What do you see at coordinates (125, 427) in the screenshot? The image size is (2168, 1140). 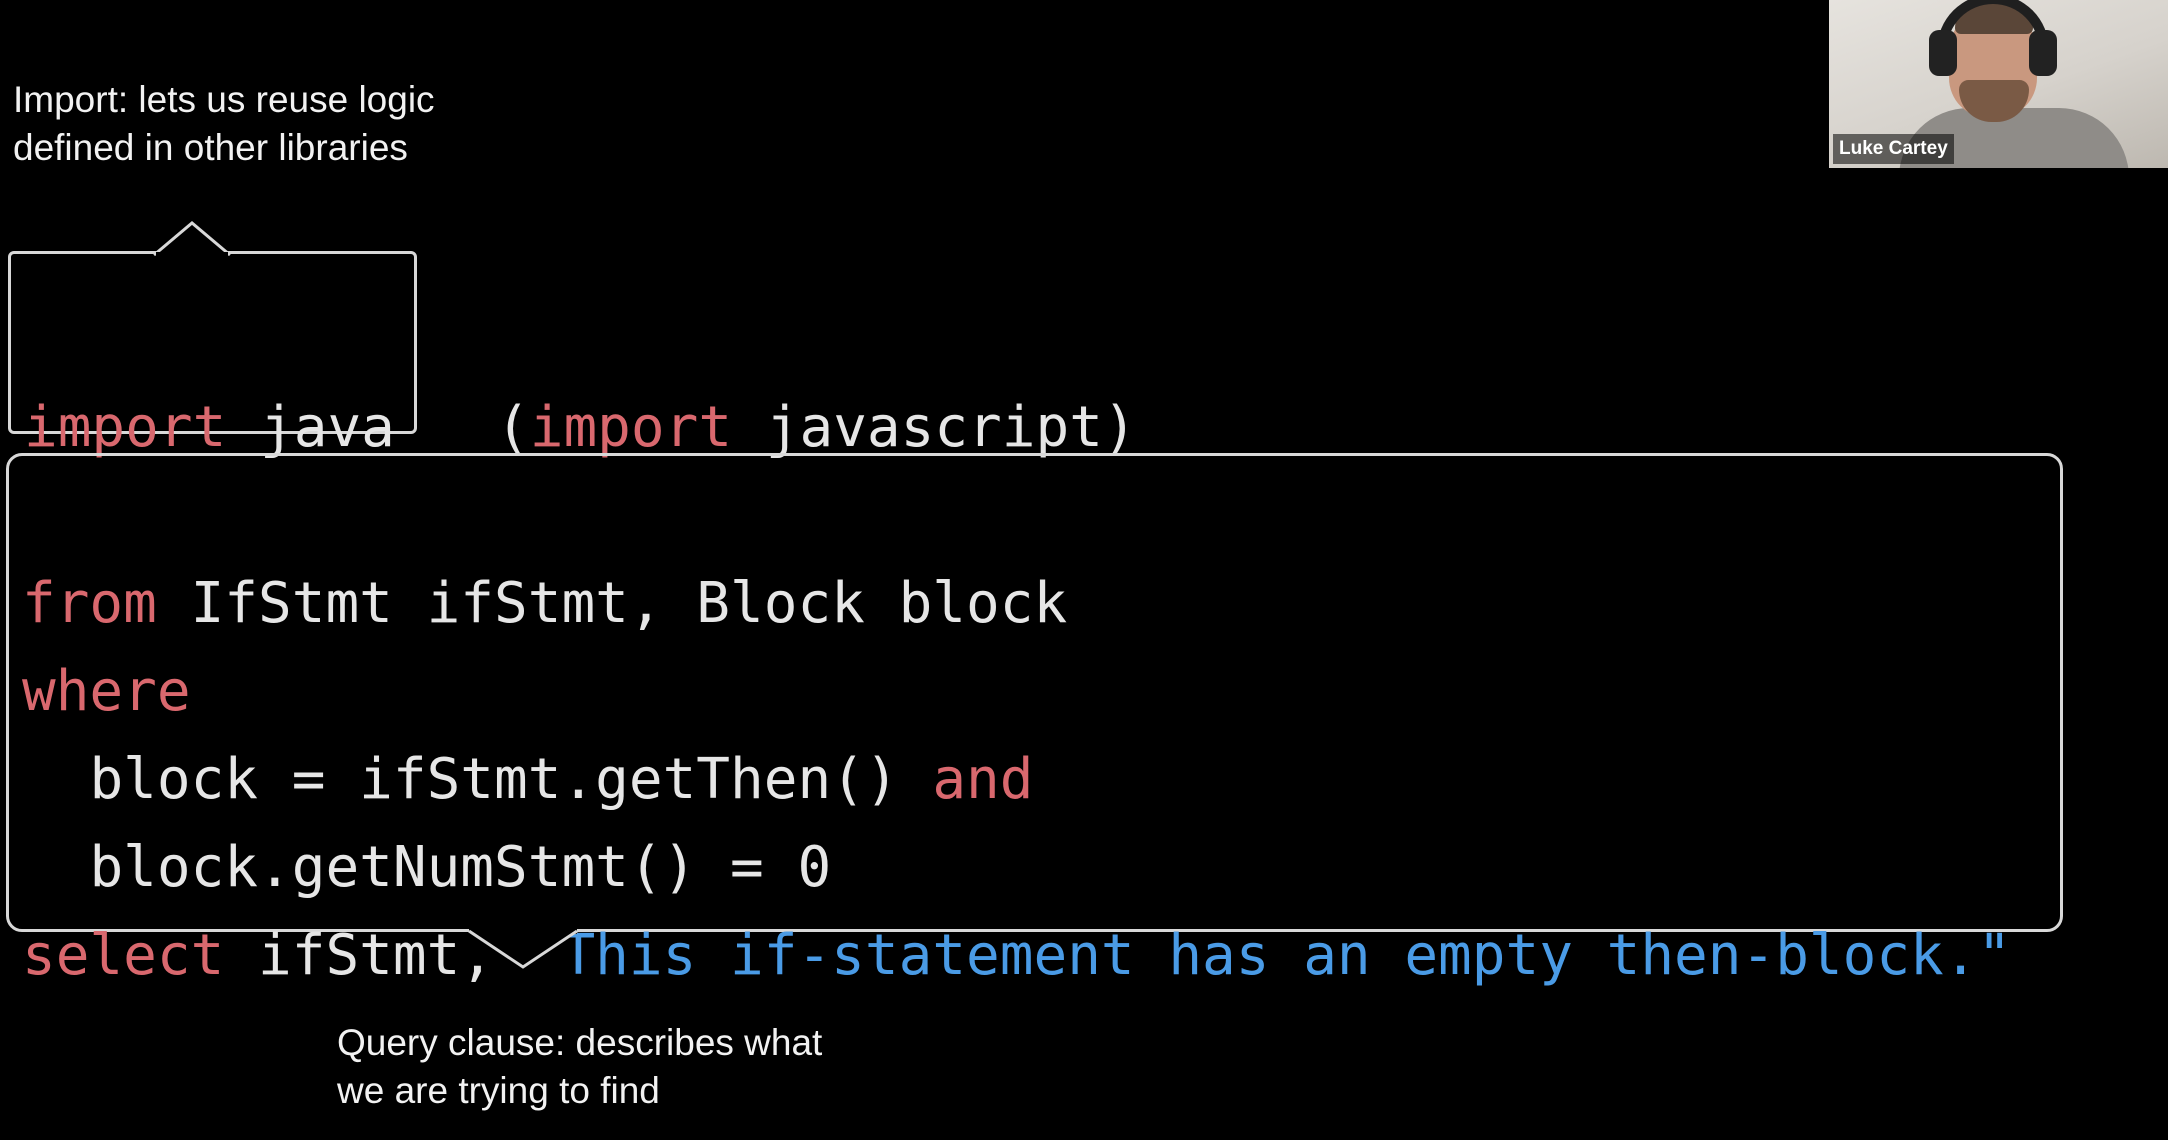 I see `keyword-import: import` at bounding box center [125, 427].